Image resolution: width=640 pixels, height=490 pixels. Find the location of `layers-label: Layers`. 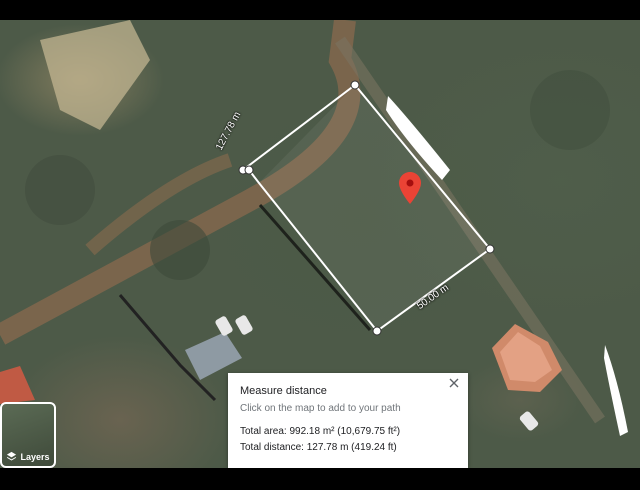

layers-label: Layers is located at coordinates (35, 456).